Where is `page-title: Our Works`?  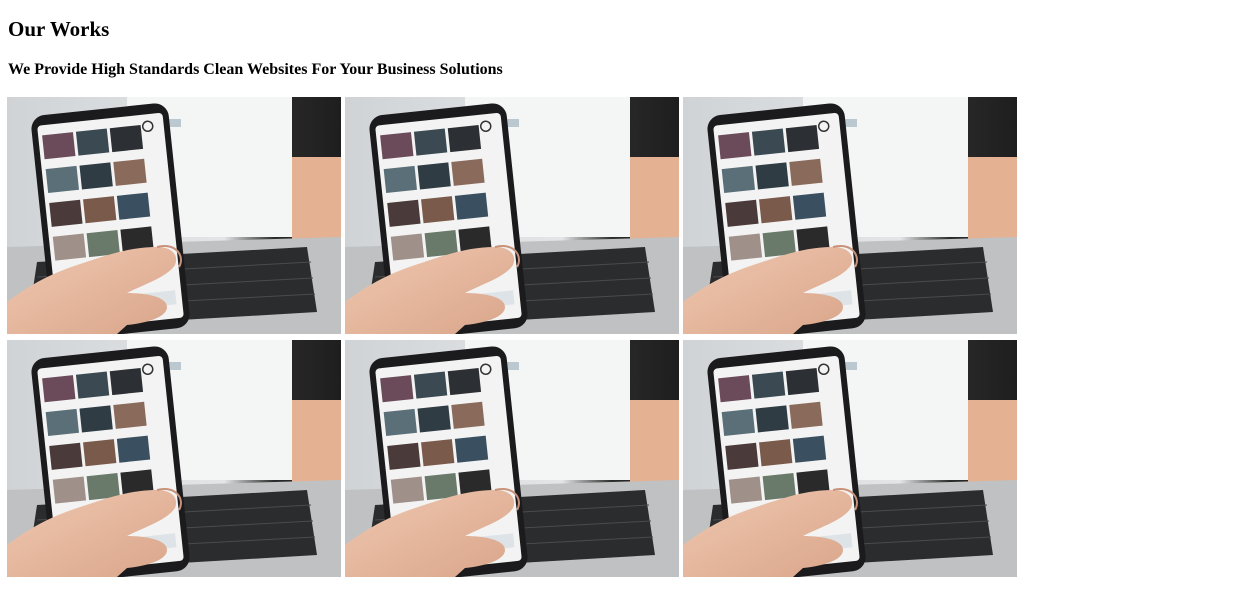 page-title: Our Works is located at coordinates (59, 29).